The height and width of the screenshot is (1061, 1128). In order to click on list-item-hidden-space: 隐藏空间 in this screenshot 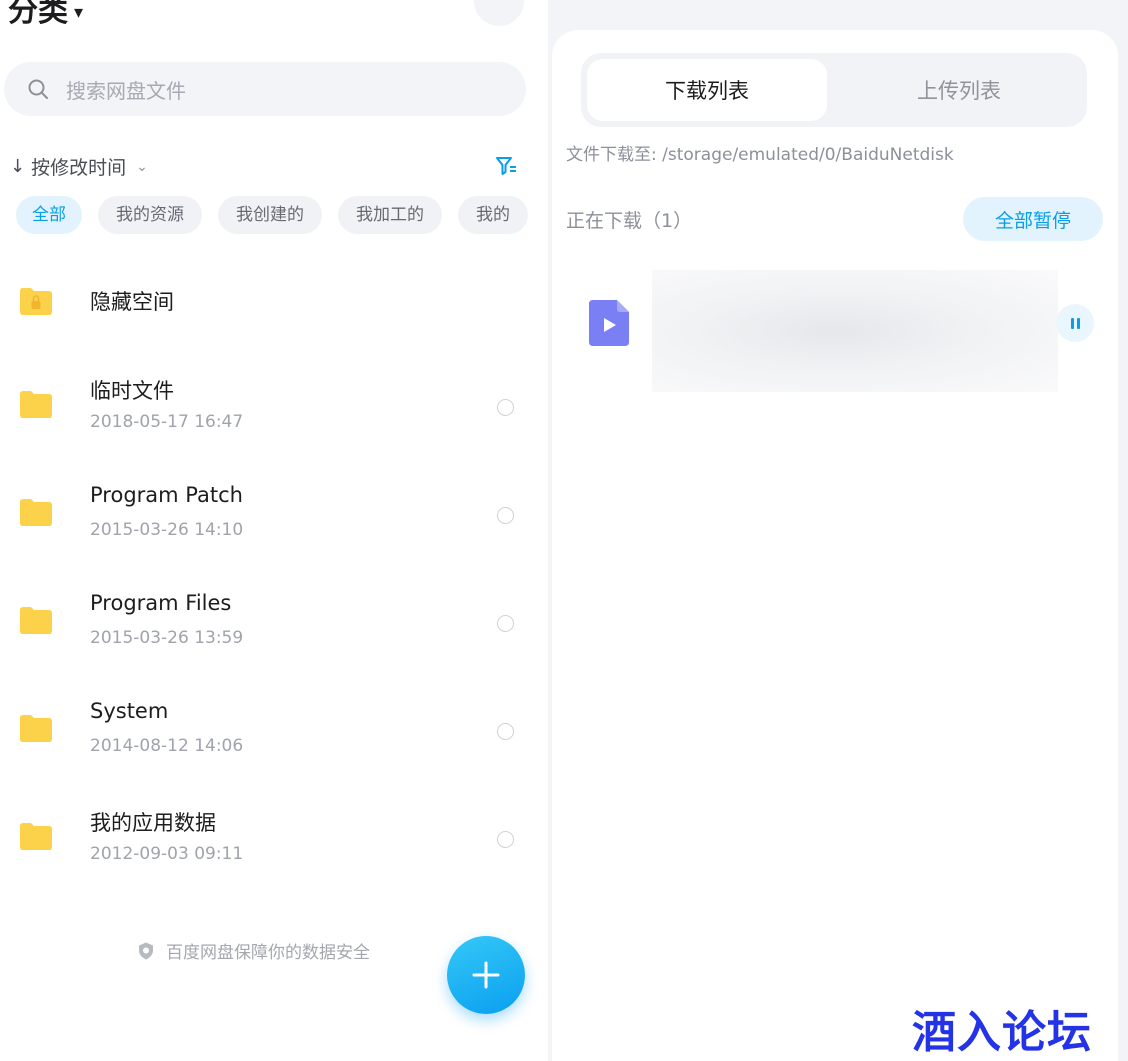, I will do `click(274, 300)`.